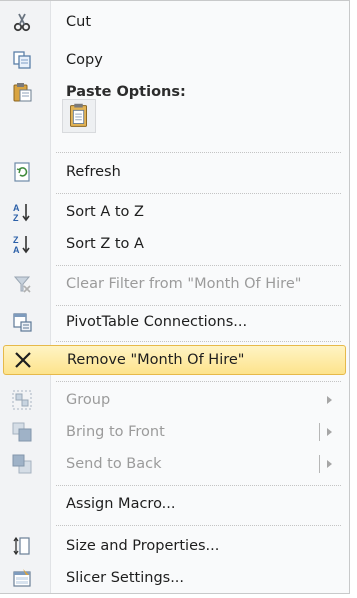 This screenshot has width=357, height=598. Describe the element at coordinates (22, 284) in the screenshot. I see `clear-filter-icon` at that location.